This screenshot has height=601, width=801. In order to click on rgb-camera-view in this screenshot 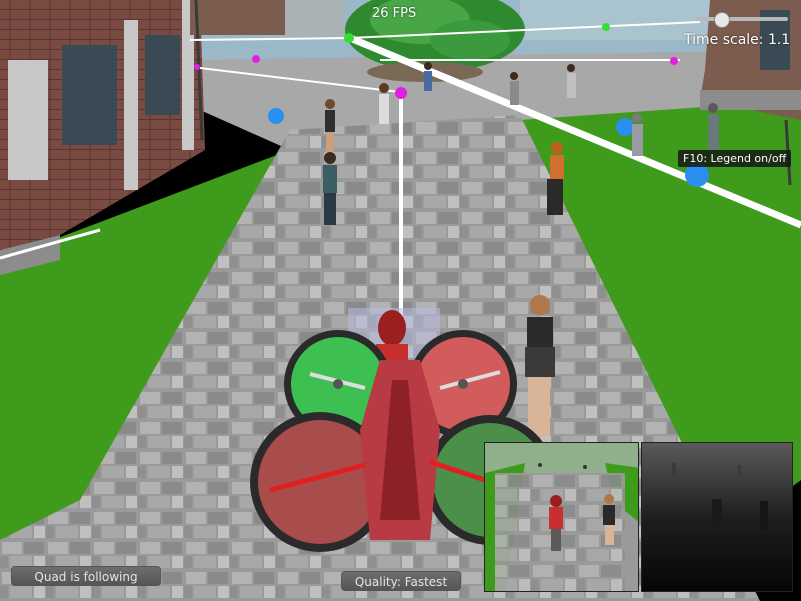, I will do `click(561, 517)`.